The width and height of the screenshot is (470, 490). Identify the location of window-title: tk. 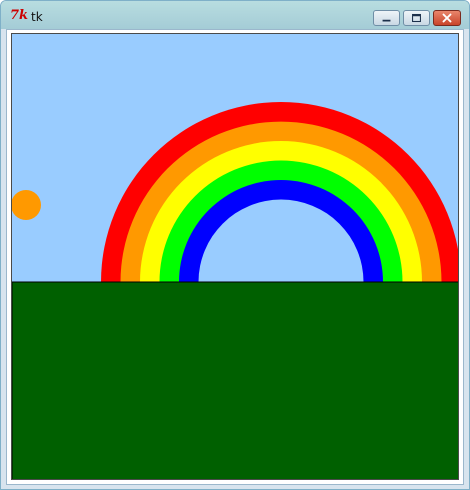
(37, 17).